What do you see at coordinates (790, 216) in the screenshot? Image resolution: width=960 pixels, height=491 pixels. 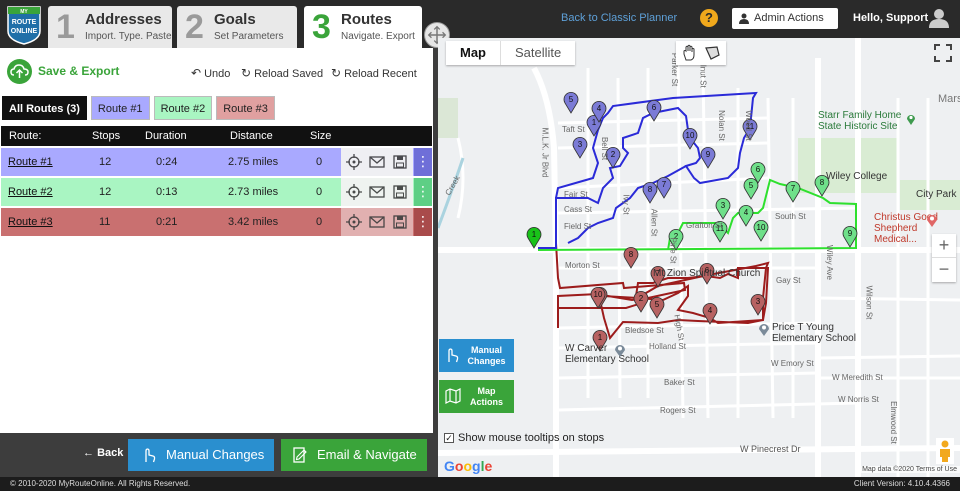 I see `street-label: South St` at bounding box center [790, 216].